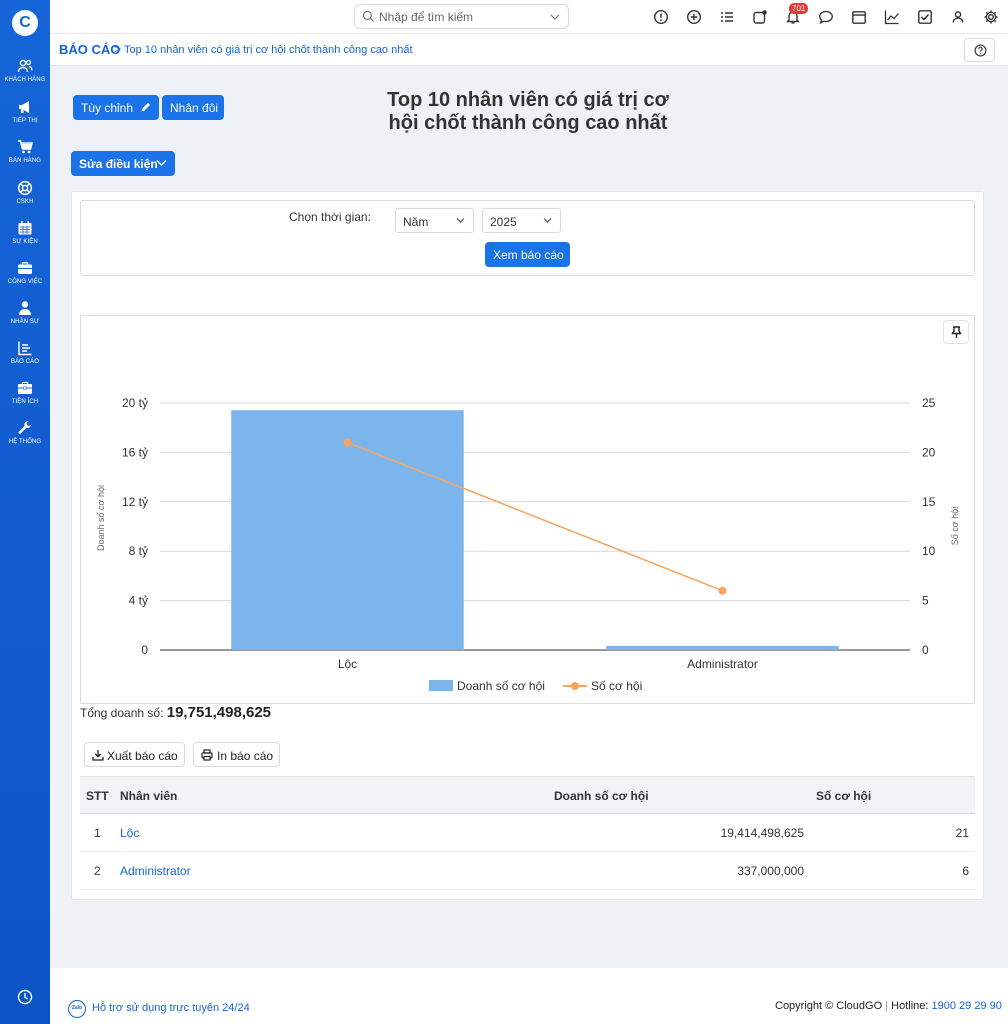 The height and width of the screenshot is (1024, 1008). I want to click on customers-icon, so click(25, 66).